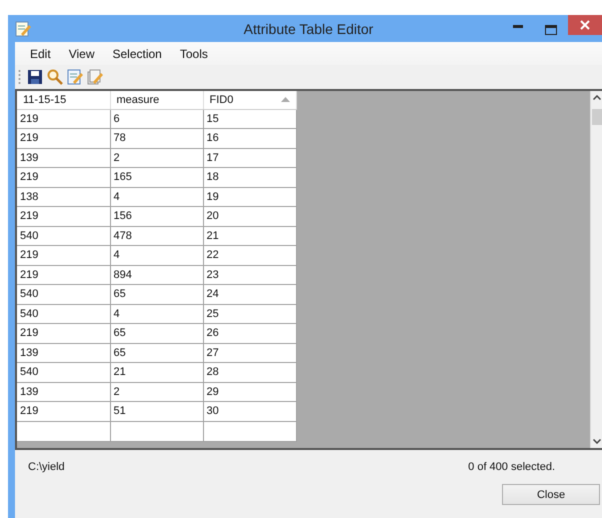  Describe the element at coordinates (551, 30) in the screenshot. I see `maximize-icon` at that location.